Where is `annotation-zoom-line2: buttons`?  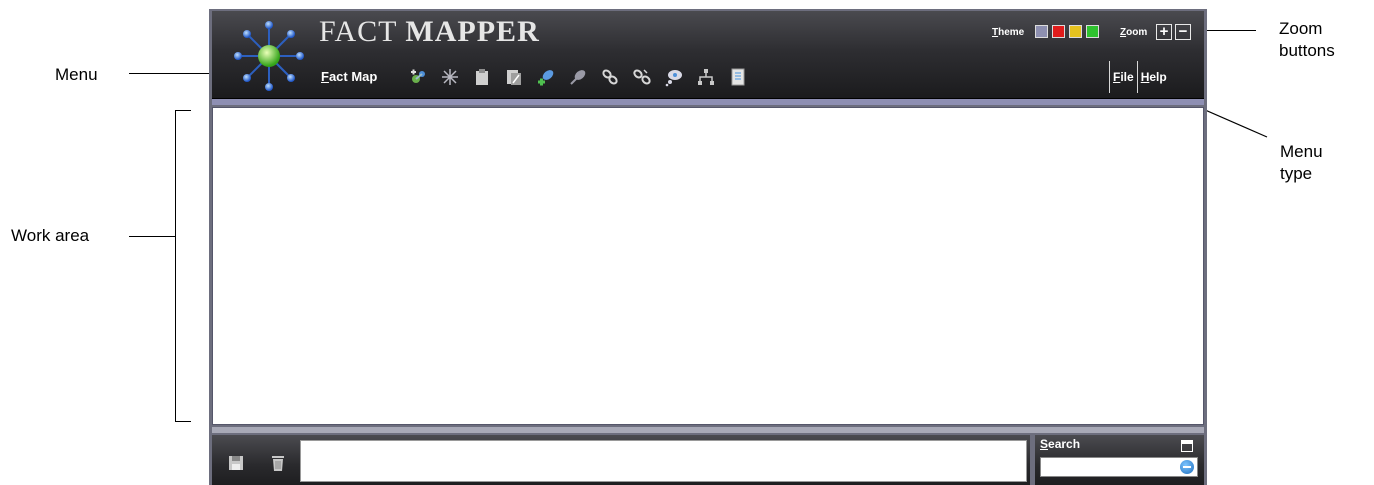 annotation-zoom-line2: buttons is located at coordinates (1307, 50).